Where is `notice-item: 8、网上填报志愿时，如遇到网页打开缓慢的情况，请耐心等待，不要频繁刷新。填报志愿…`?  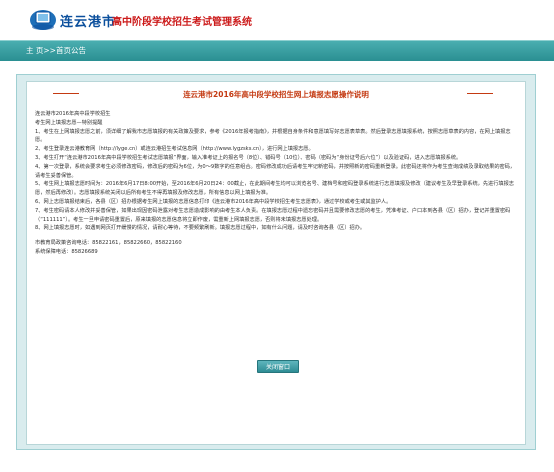 notice-item: 8、网上填报志愿时，如遇到网页打开缓慢的情况，请耐心等待，不要频繁刷新。填报志愿… is located at coordinates (200, 228).